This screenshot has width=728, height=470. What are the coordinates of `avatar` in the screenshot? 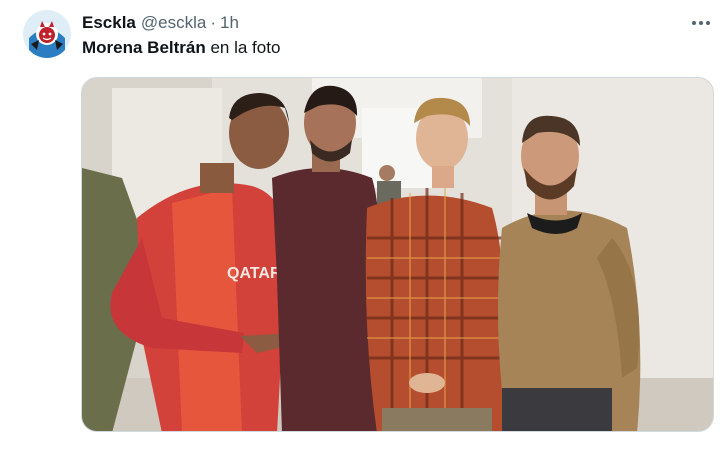 It's located at (47, 34).